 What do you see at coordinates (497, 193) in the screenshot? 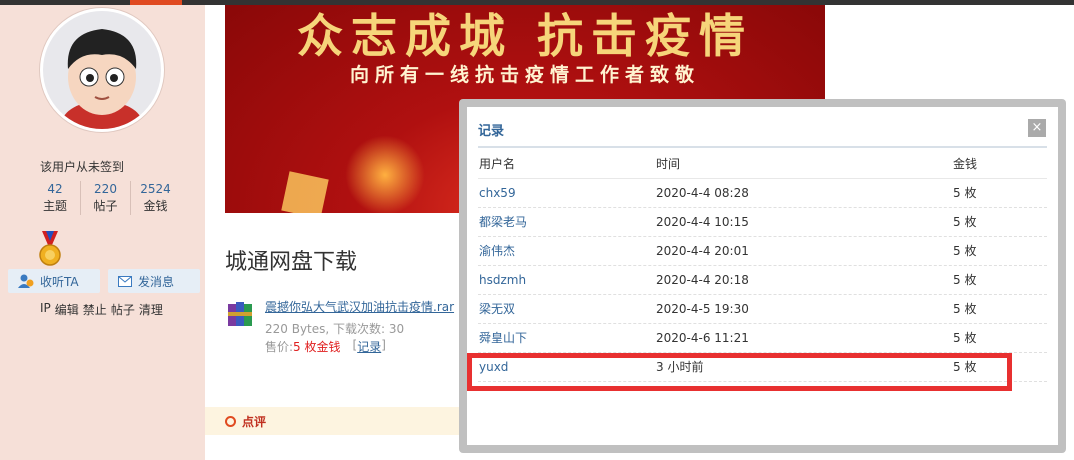
I see `row-username: chx59` at bounding box center [497, 193].